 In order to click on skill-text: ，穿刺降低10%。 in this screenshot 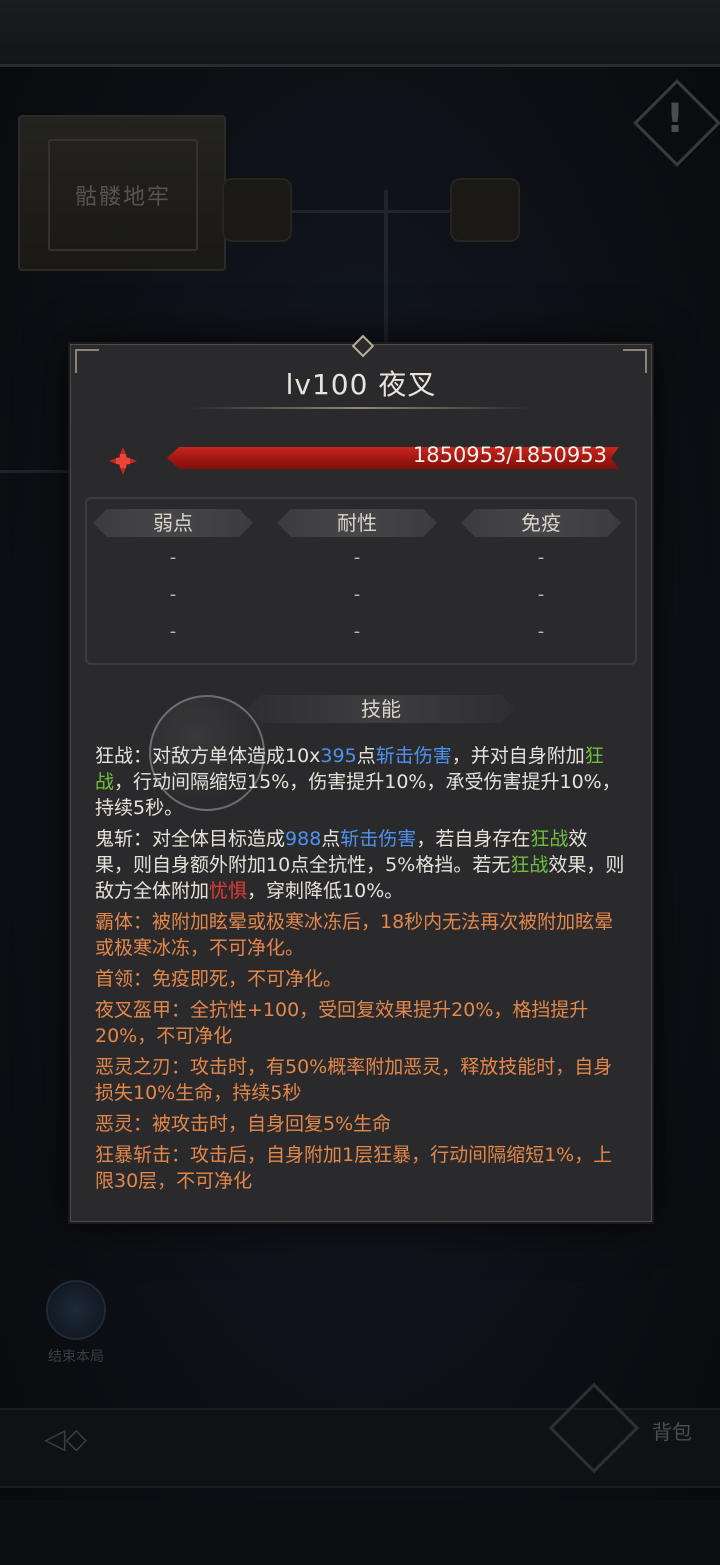, I will do `click(325, 891)`.